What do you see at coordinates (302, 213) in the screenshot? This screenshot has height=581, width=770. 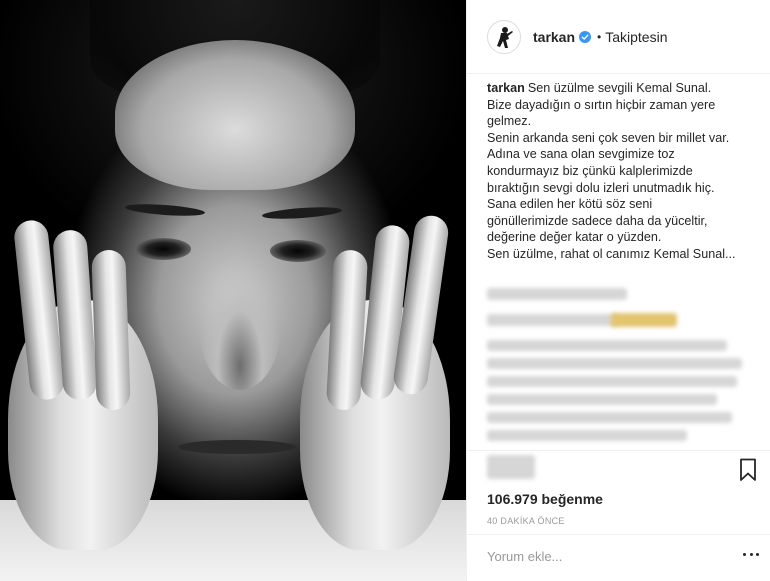 I see `photo-right-brow` at bounding box center [302, 213].